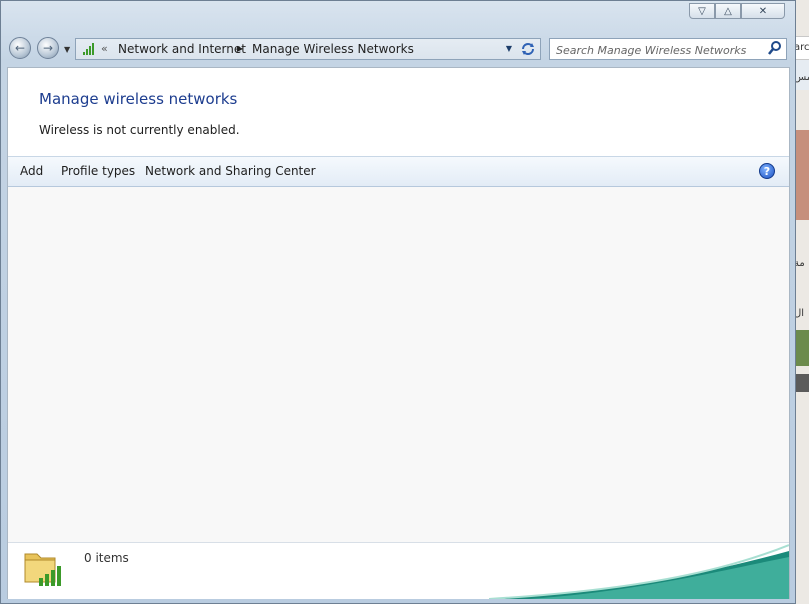 The height and width of the screenshot is (604, 809). I want to click on close-icon: ✕, so click(763, 11).